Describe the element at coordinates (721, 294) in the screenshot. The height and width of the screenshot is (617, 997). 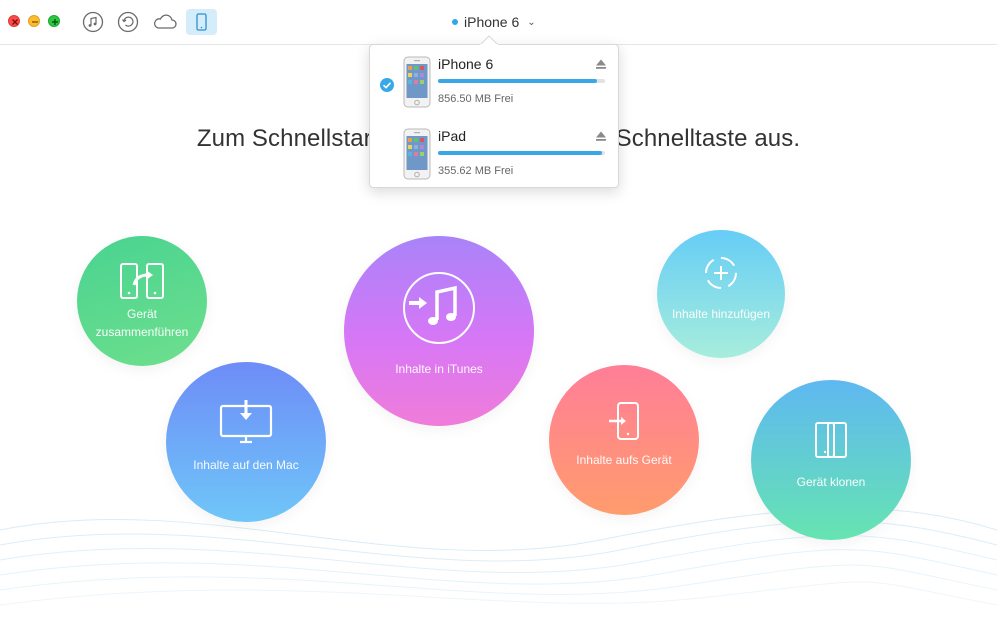
I see `add-content-button: Inhalte hinzufügen` at that location.